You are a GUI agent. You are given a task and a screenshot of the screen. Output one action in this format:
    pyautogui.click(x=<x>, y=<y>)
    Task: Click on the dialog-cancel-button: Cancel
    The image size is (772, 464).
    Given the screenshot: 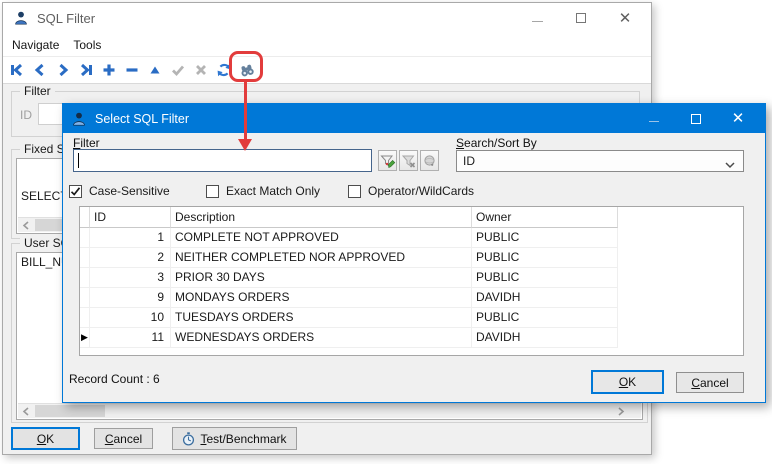 What is the action you would take?
    pyautogui.click(x=710, y=382)
    